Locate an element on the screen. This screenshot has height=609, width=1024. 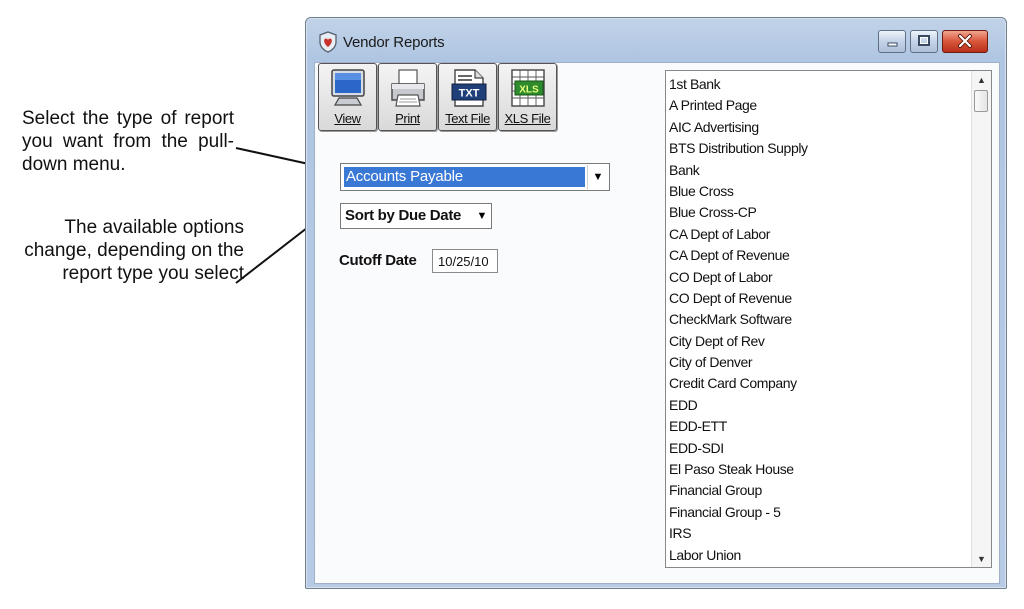
close-icon is located at coordinates (965, 41).